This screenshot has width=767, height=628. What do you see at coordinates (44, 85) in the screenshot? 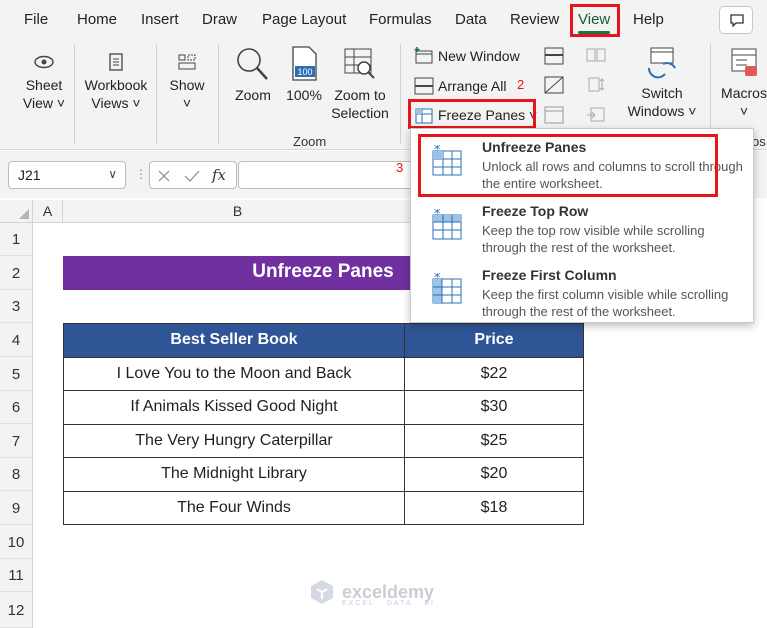
I see `sheet-view-label-1: Sheet` at bounding box center [44, 85].